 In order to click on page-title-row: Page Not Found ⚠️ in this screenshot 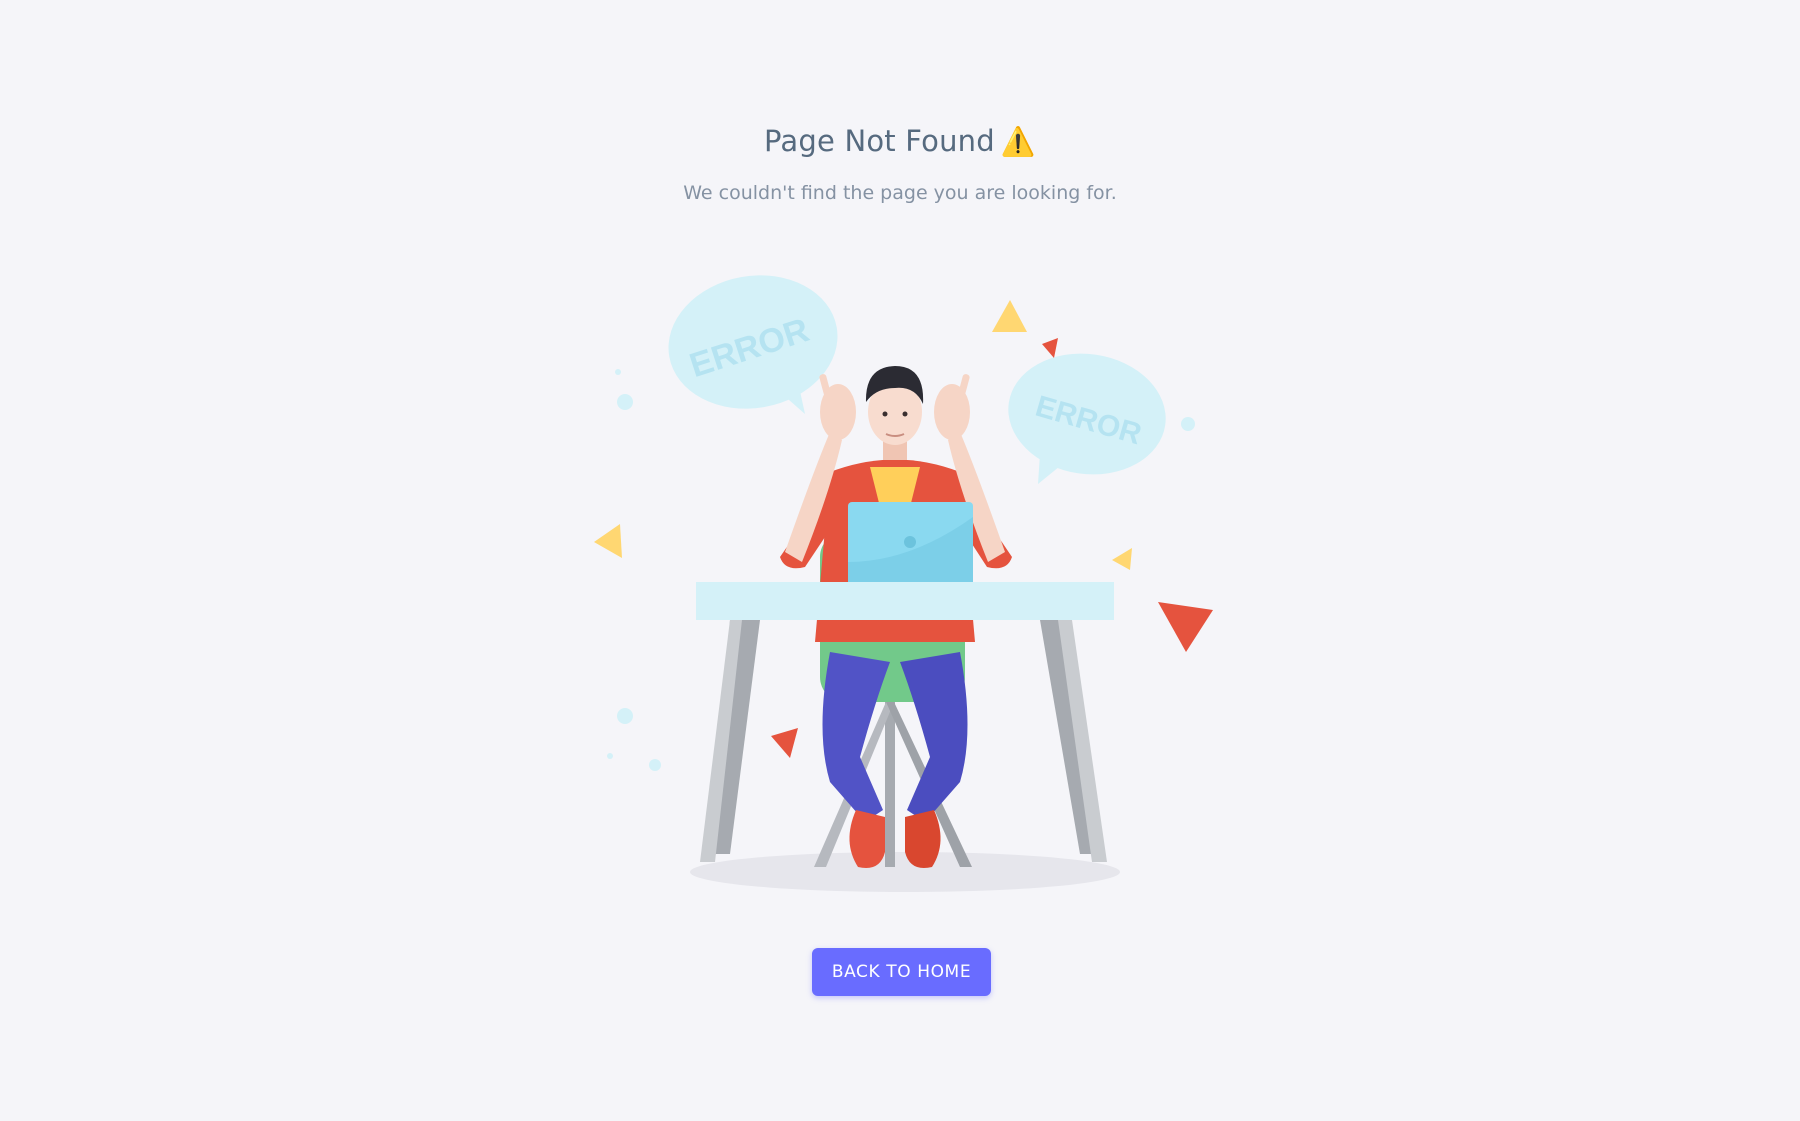, I will do `click(900, 141)`.